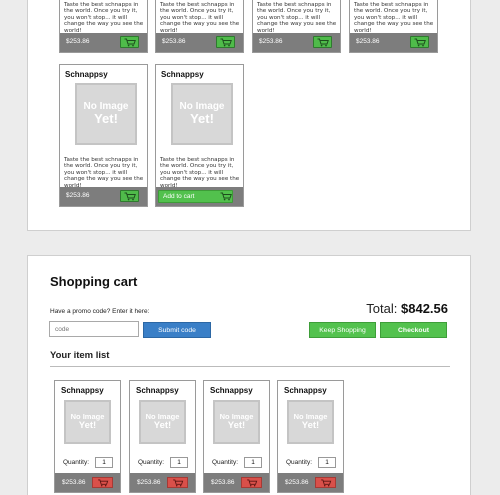 This screenshot has width=500, height=495. What do you see at coordinates (424, 308) in the screenshot?
I see `total-value: $842.56` at bounding box center [424, 308].